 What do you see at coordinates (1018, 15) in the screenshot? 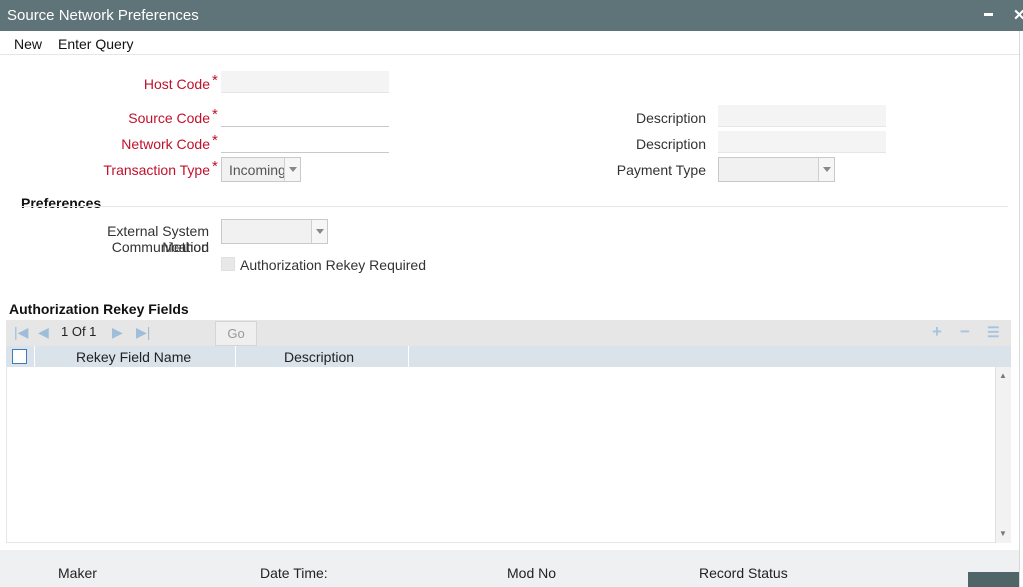
I see `close-icon: ✕` at bounding box center [1018, 15].